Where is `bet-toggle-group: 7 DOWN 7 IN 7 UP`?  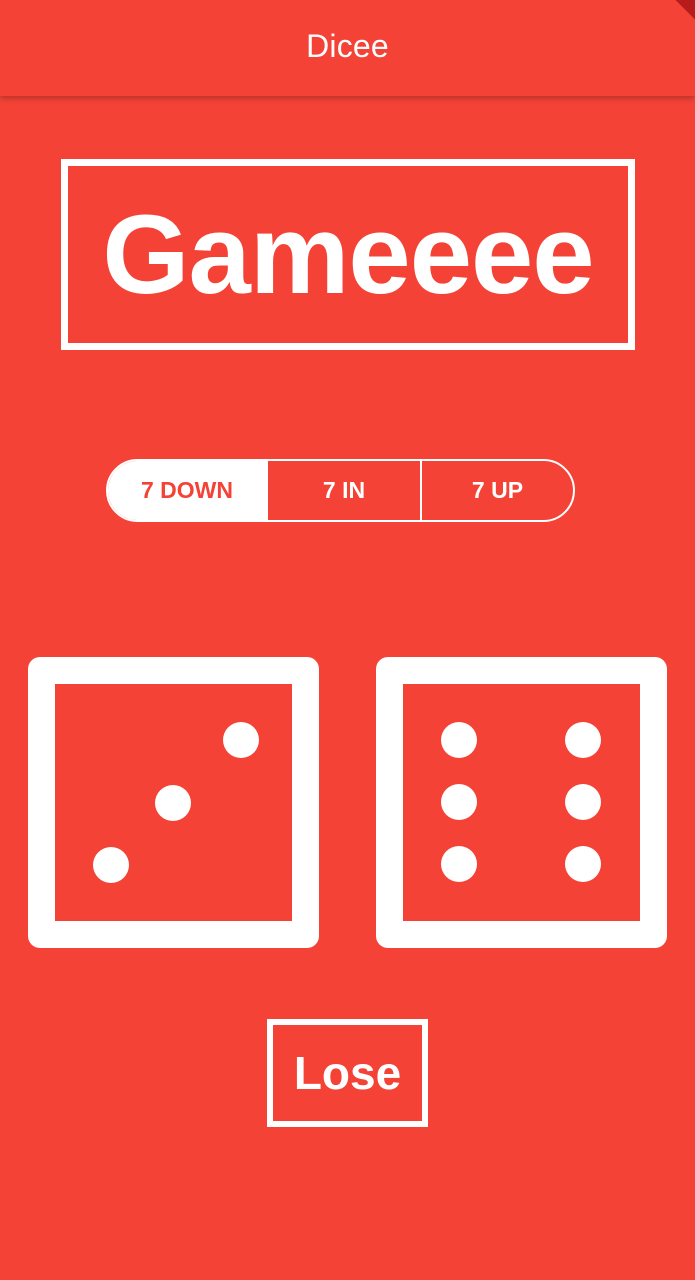 bet-toggle-group: 7 DOWN 7 IN 7 UP is located at coordinates (340, 490).